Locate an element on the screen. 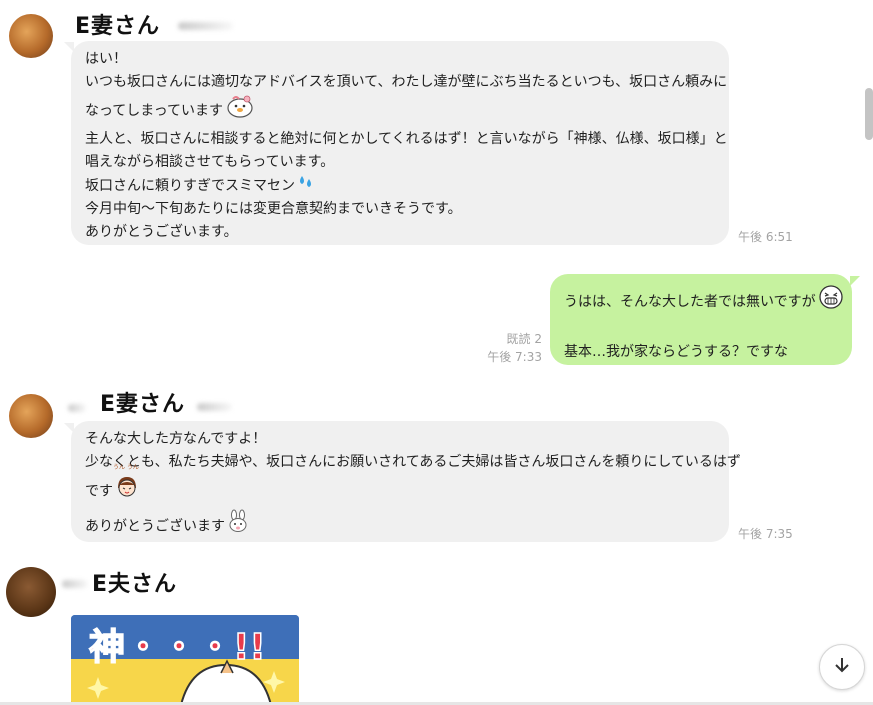 This screenshot has width=873, height=705. read-receipt: 既読 2 is located at coordinates (524, 339).